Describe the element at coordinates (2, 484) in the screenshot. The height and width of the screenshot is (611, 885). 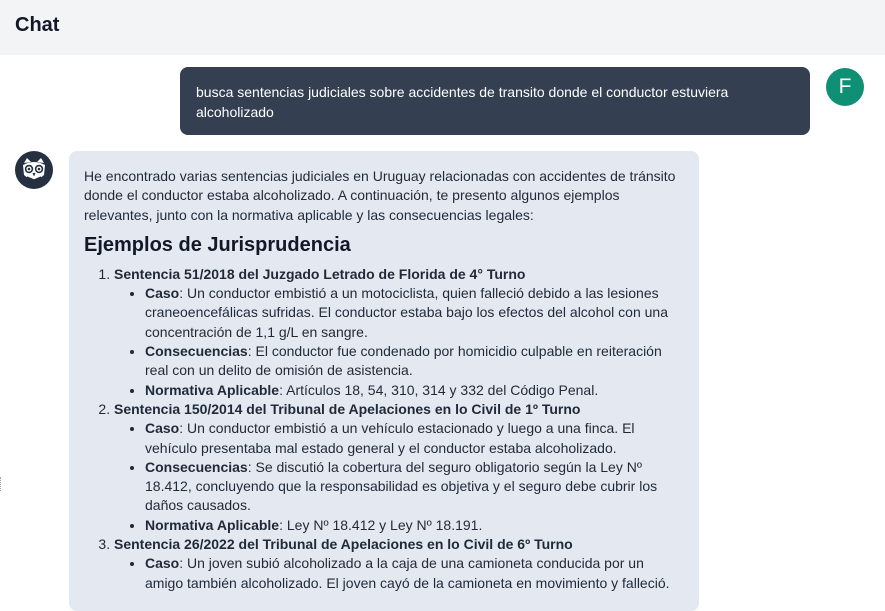
I see `panel-resize-handle` at that location.